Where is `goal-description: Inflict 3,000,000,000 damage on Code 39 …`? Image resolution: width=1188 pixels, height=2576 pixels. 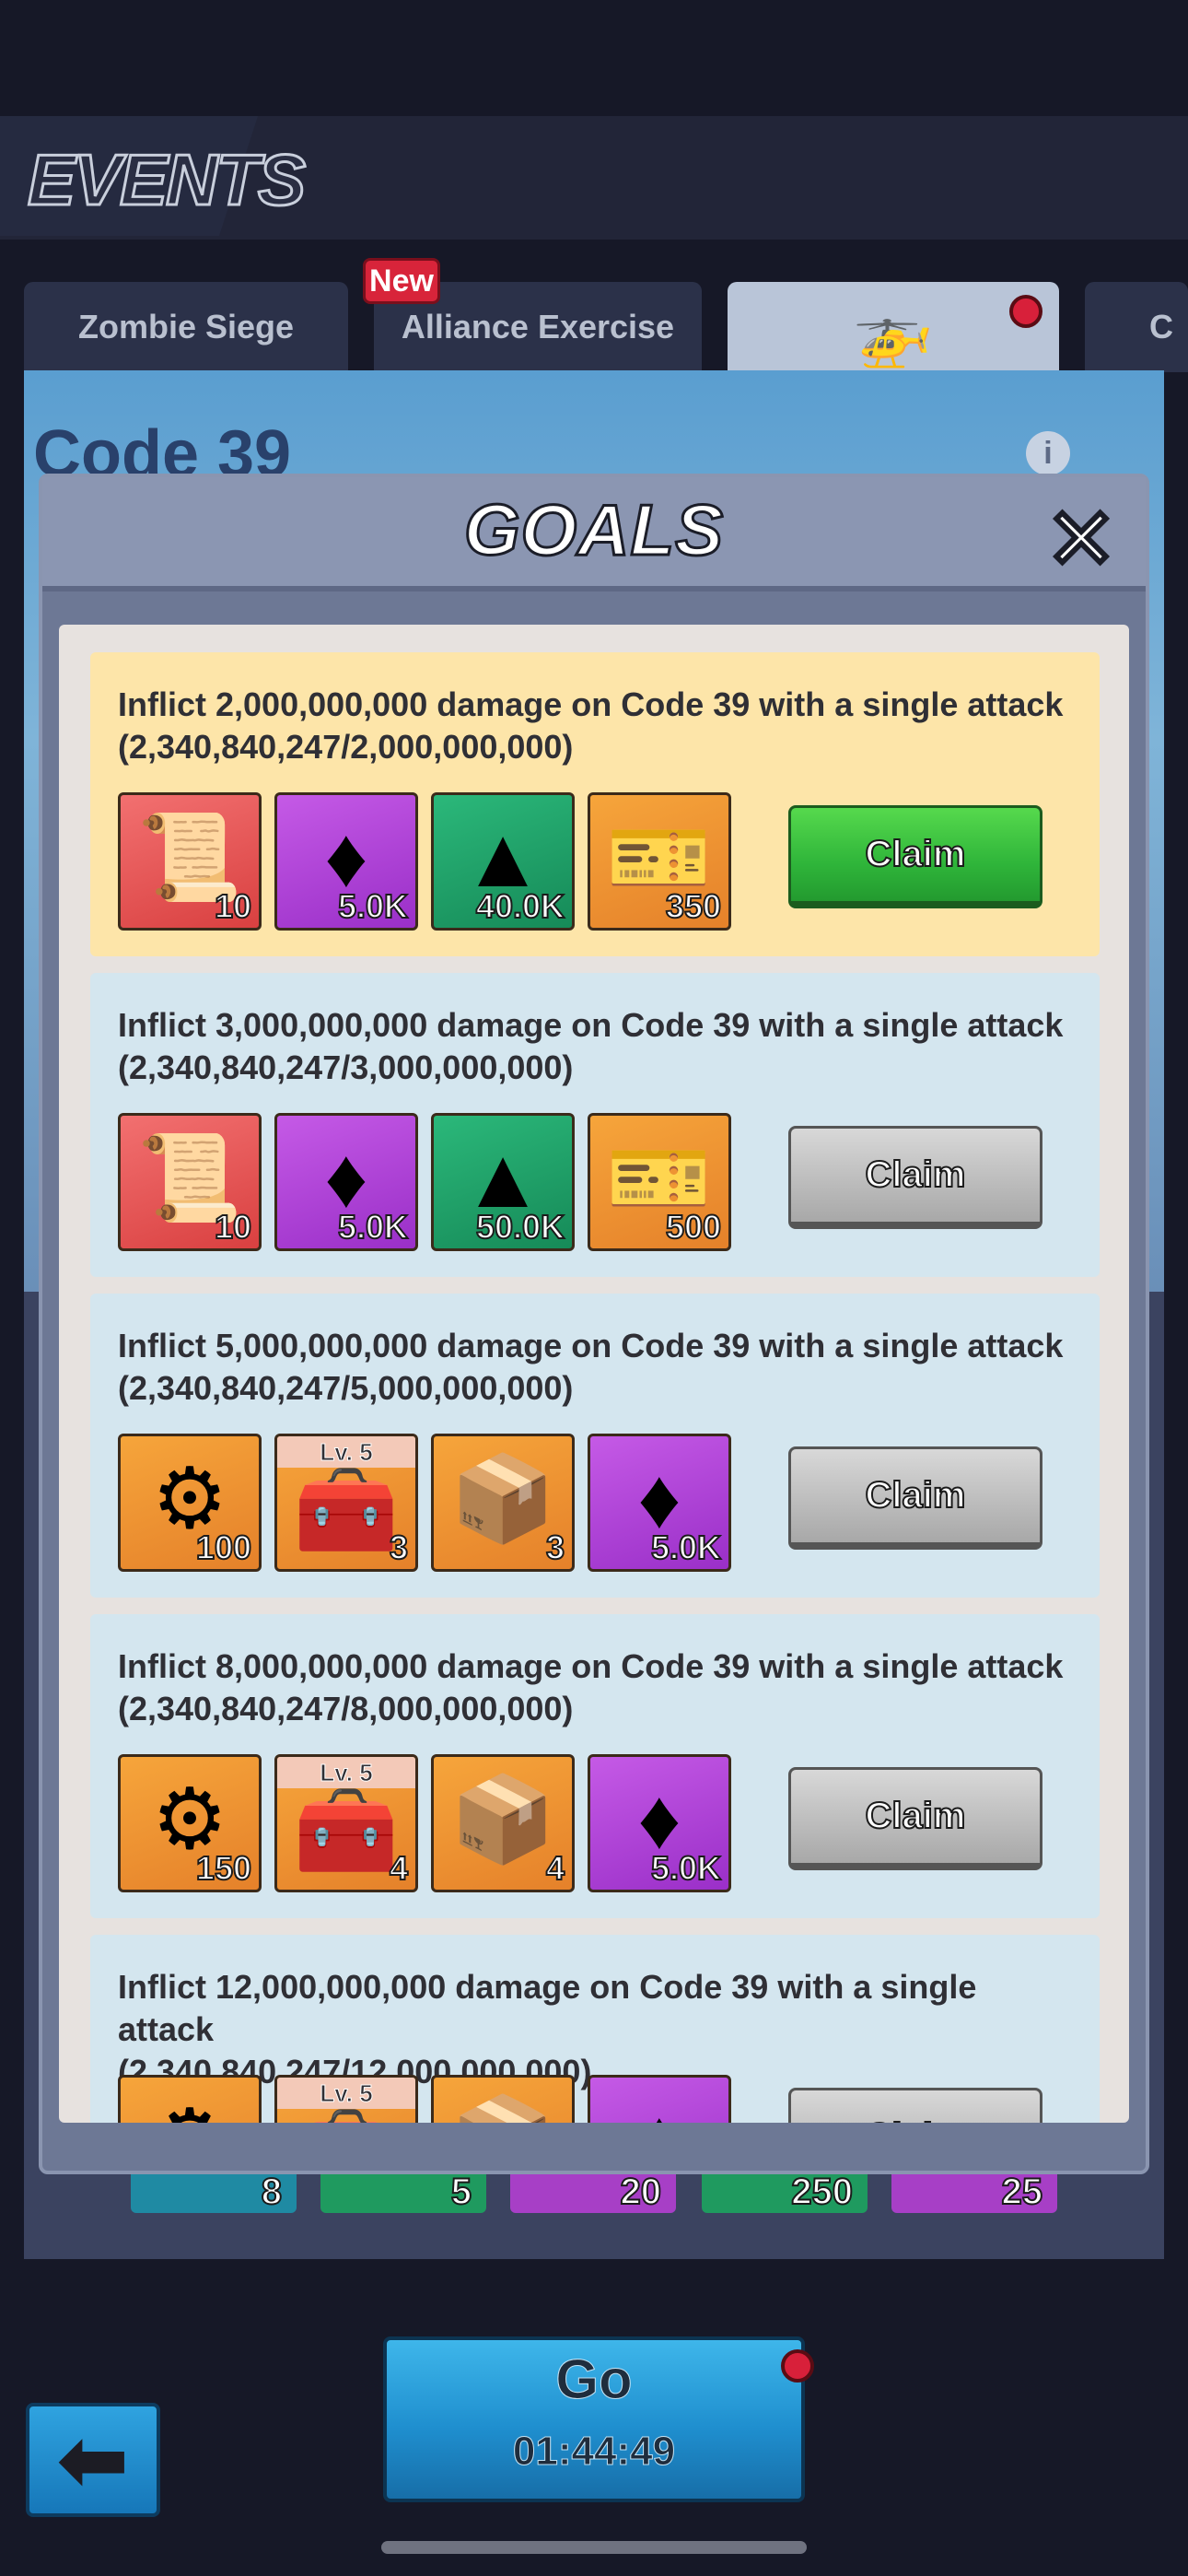
goal-description: Inflict 3,000,000,000 damage on Code 39 … is located at coordinates (597, 1046).